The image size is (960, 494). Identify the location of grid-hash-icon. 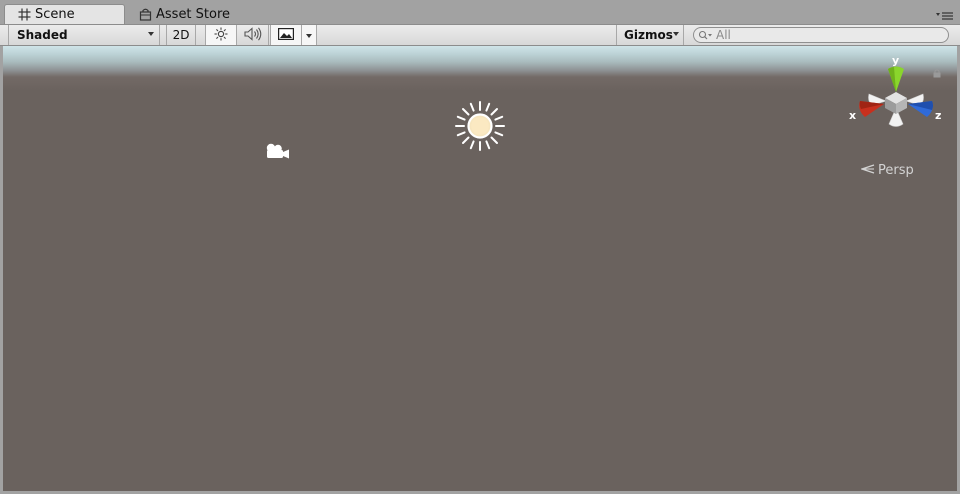
(24, 15).